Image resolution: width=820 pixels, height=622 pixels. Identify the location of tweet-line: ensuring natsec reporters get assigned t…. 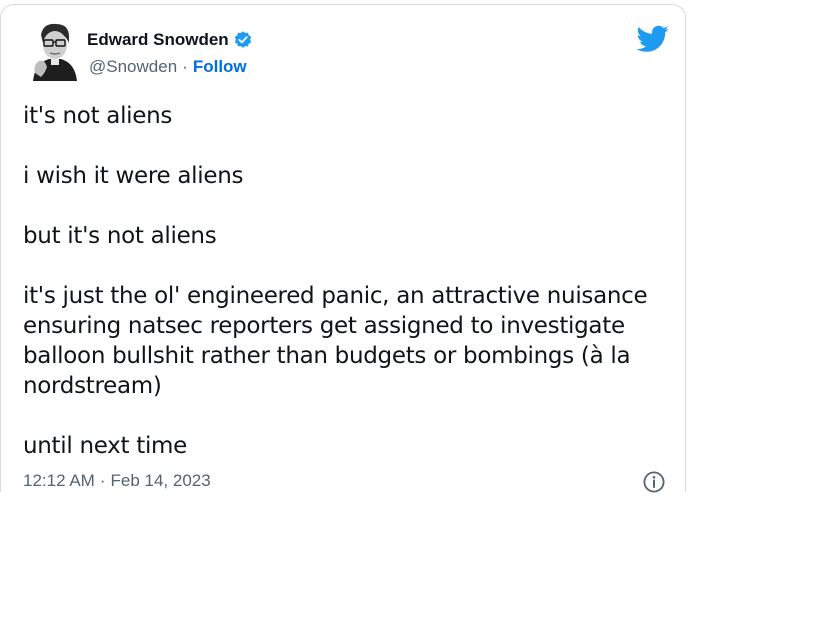
(324, 326).